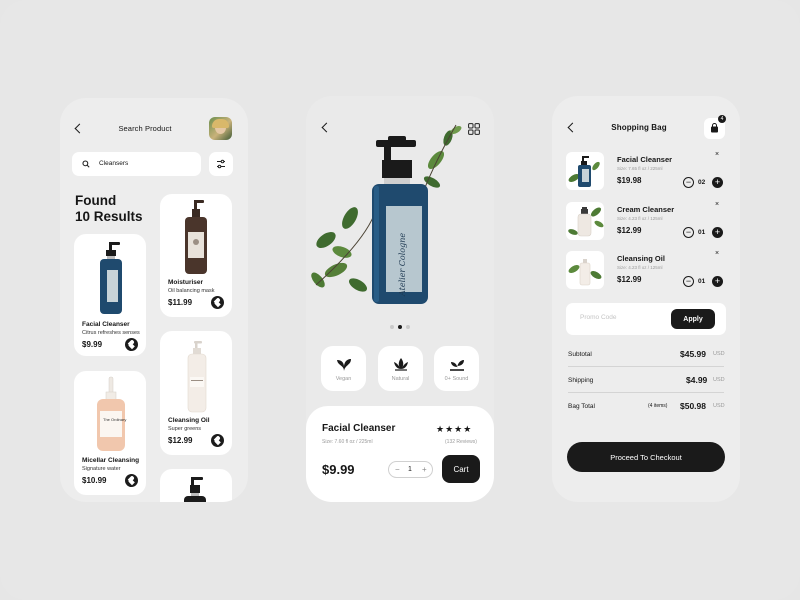 The width and height of the screenshot is (800, 600). Describe the element at coordinates (400, 364) in the screenshot. I see `lotus-icon` at that location.